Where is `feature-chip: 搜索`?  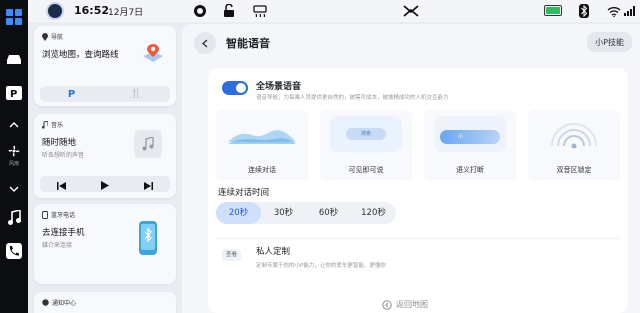
feature-chip: 搜索 is located at coordinates (366, 134).